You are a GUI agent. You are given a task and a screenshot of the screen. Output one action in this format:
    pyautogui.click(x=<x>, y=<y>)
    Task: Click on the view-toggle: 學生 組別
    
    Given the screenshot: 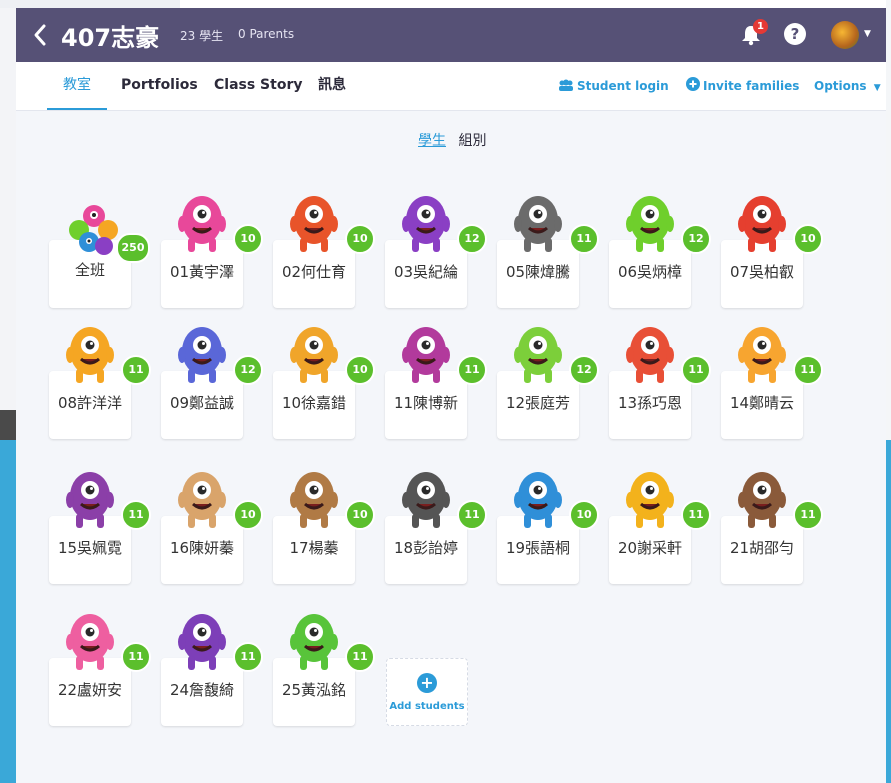 What is the action you would take?
    pyautogui.click(x=452, y=140)
    